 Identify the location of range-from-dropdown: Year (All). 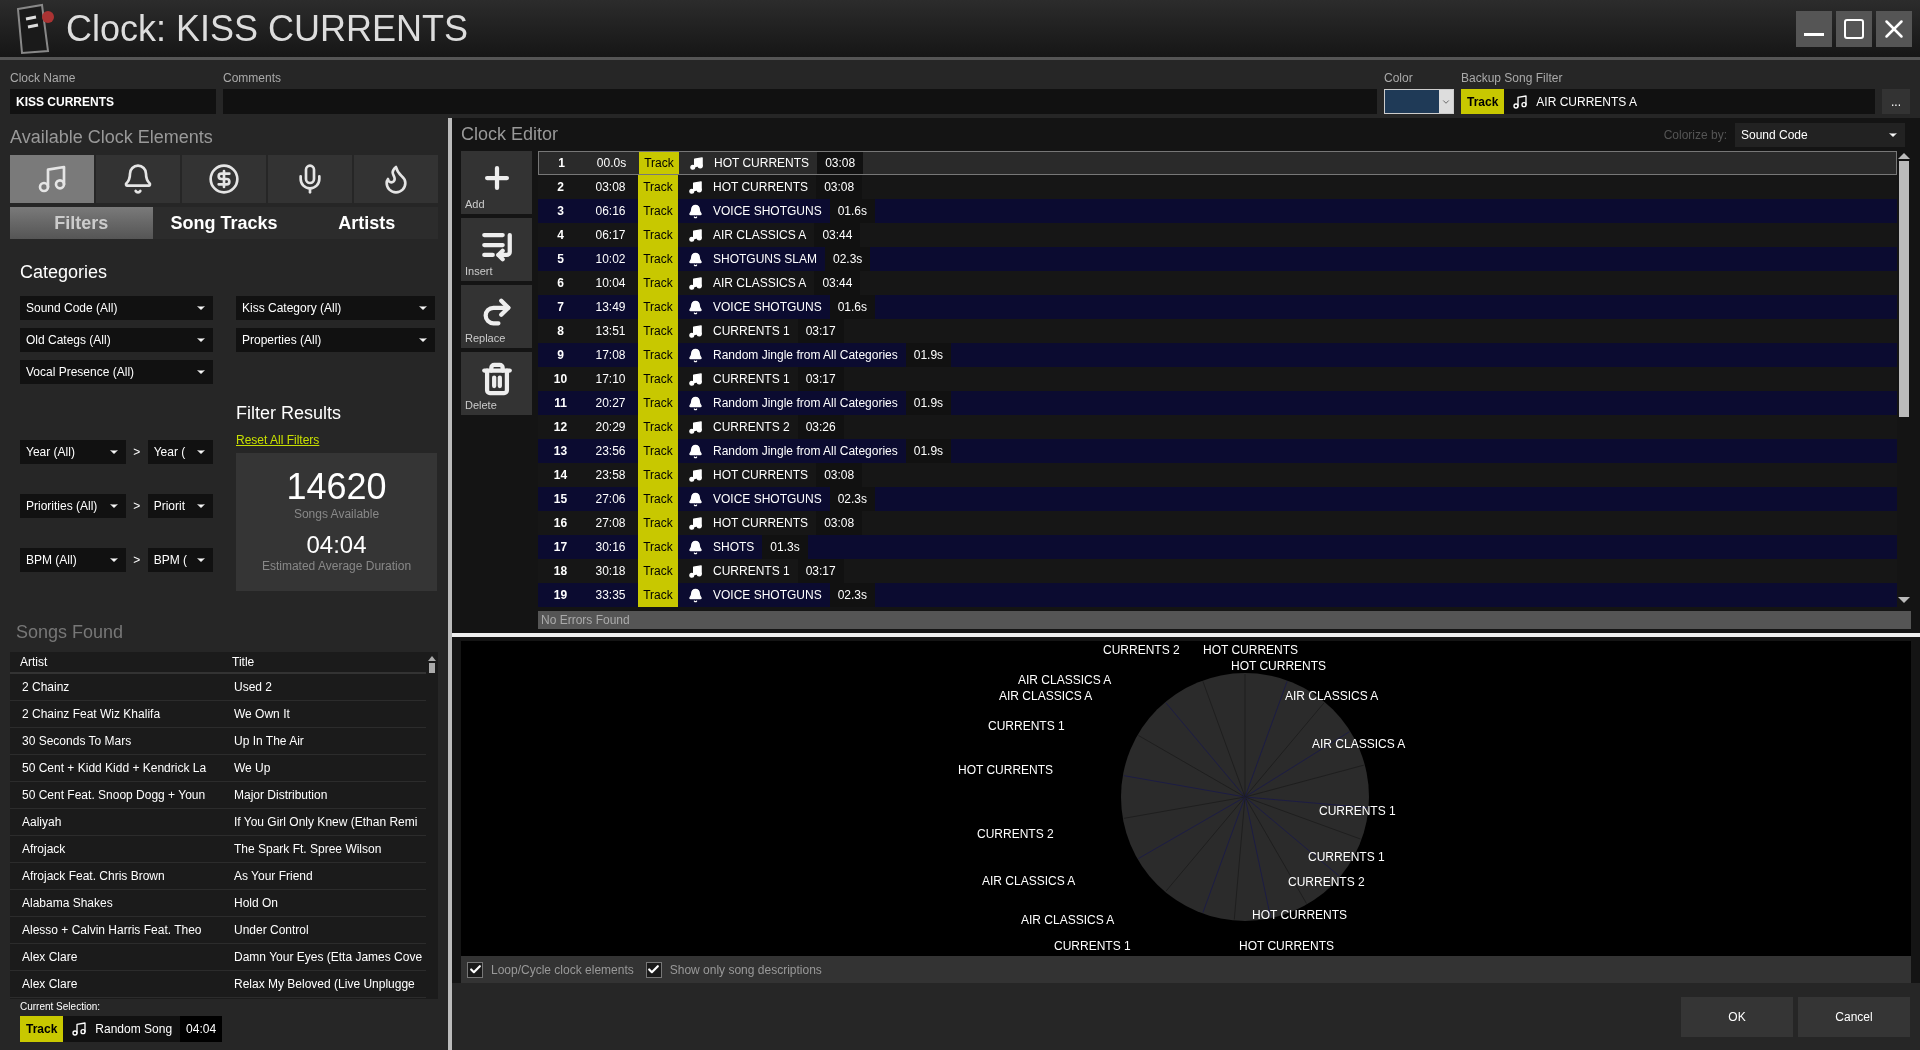
(73, 452).